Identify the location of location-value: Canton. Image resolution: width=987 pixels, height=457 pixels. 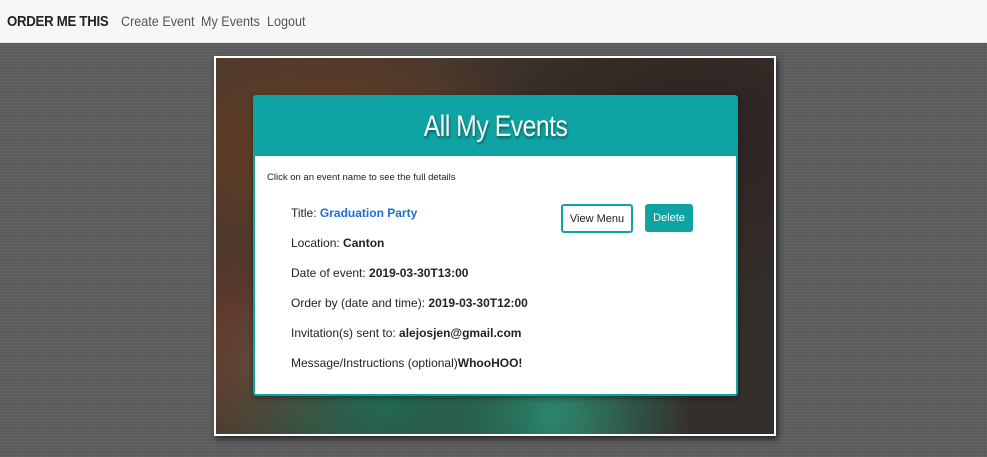
(364, 243).